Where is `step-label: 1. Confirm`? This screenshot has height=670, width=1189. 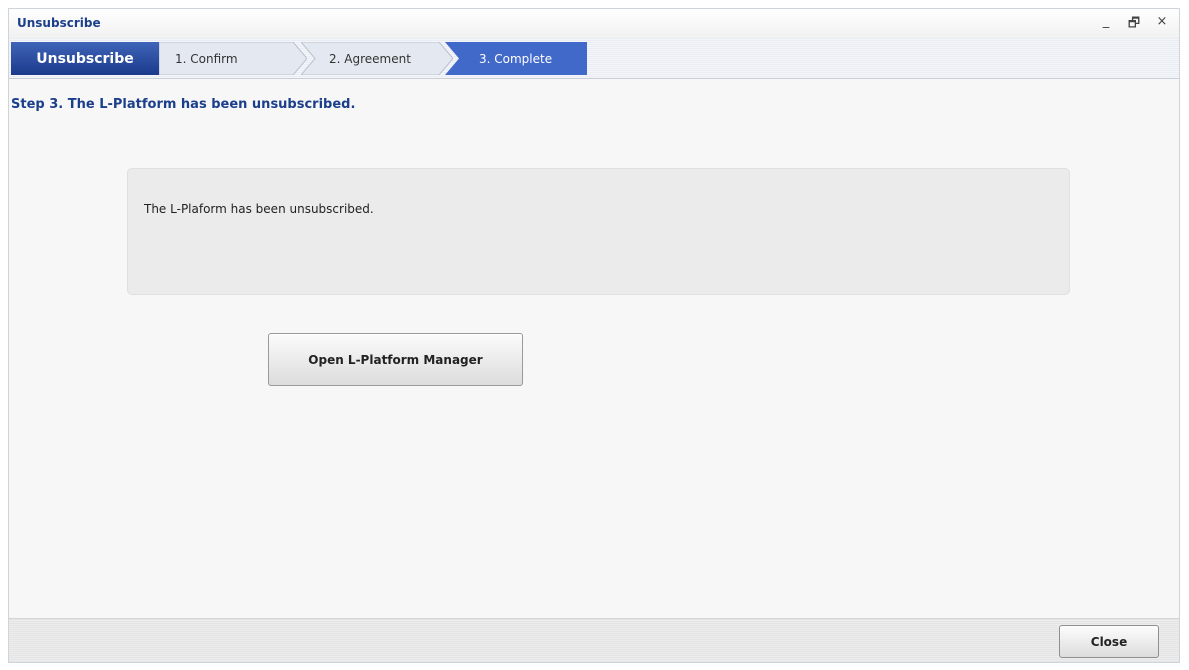
step-label: 1. Confirm is located at coordinates (206, 58).